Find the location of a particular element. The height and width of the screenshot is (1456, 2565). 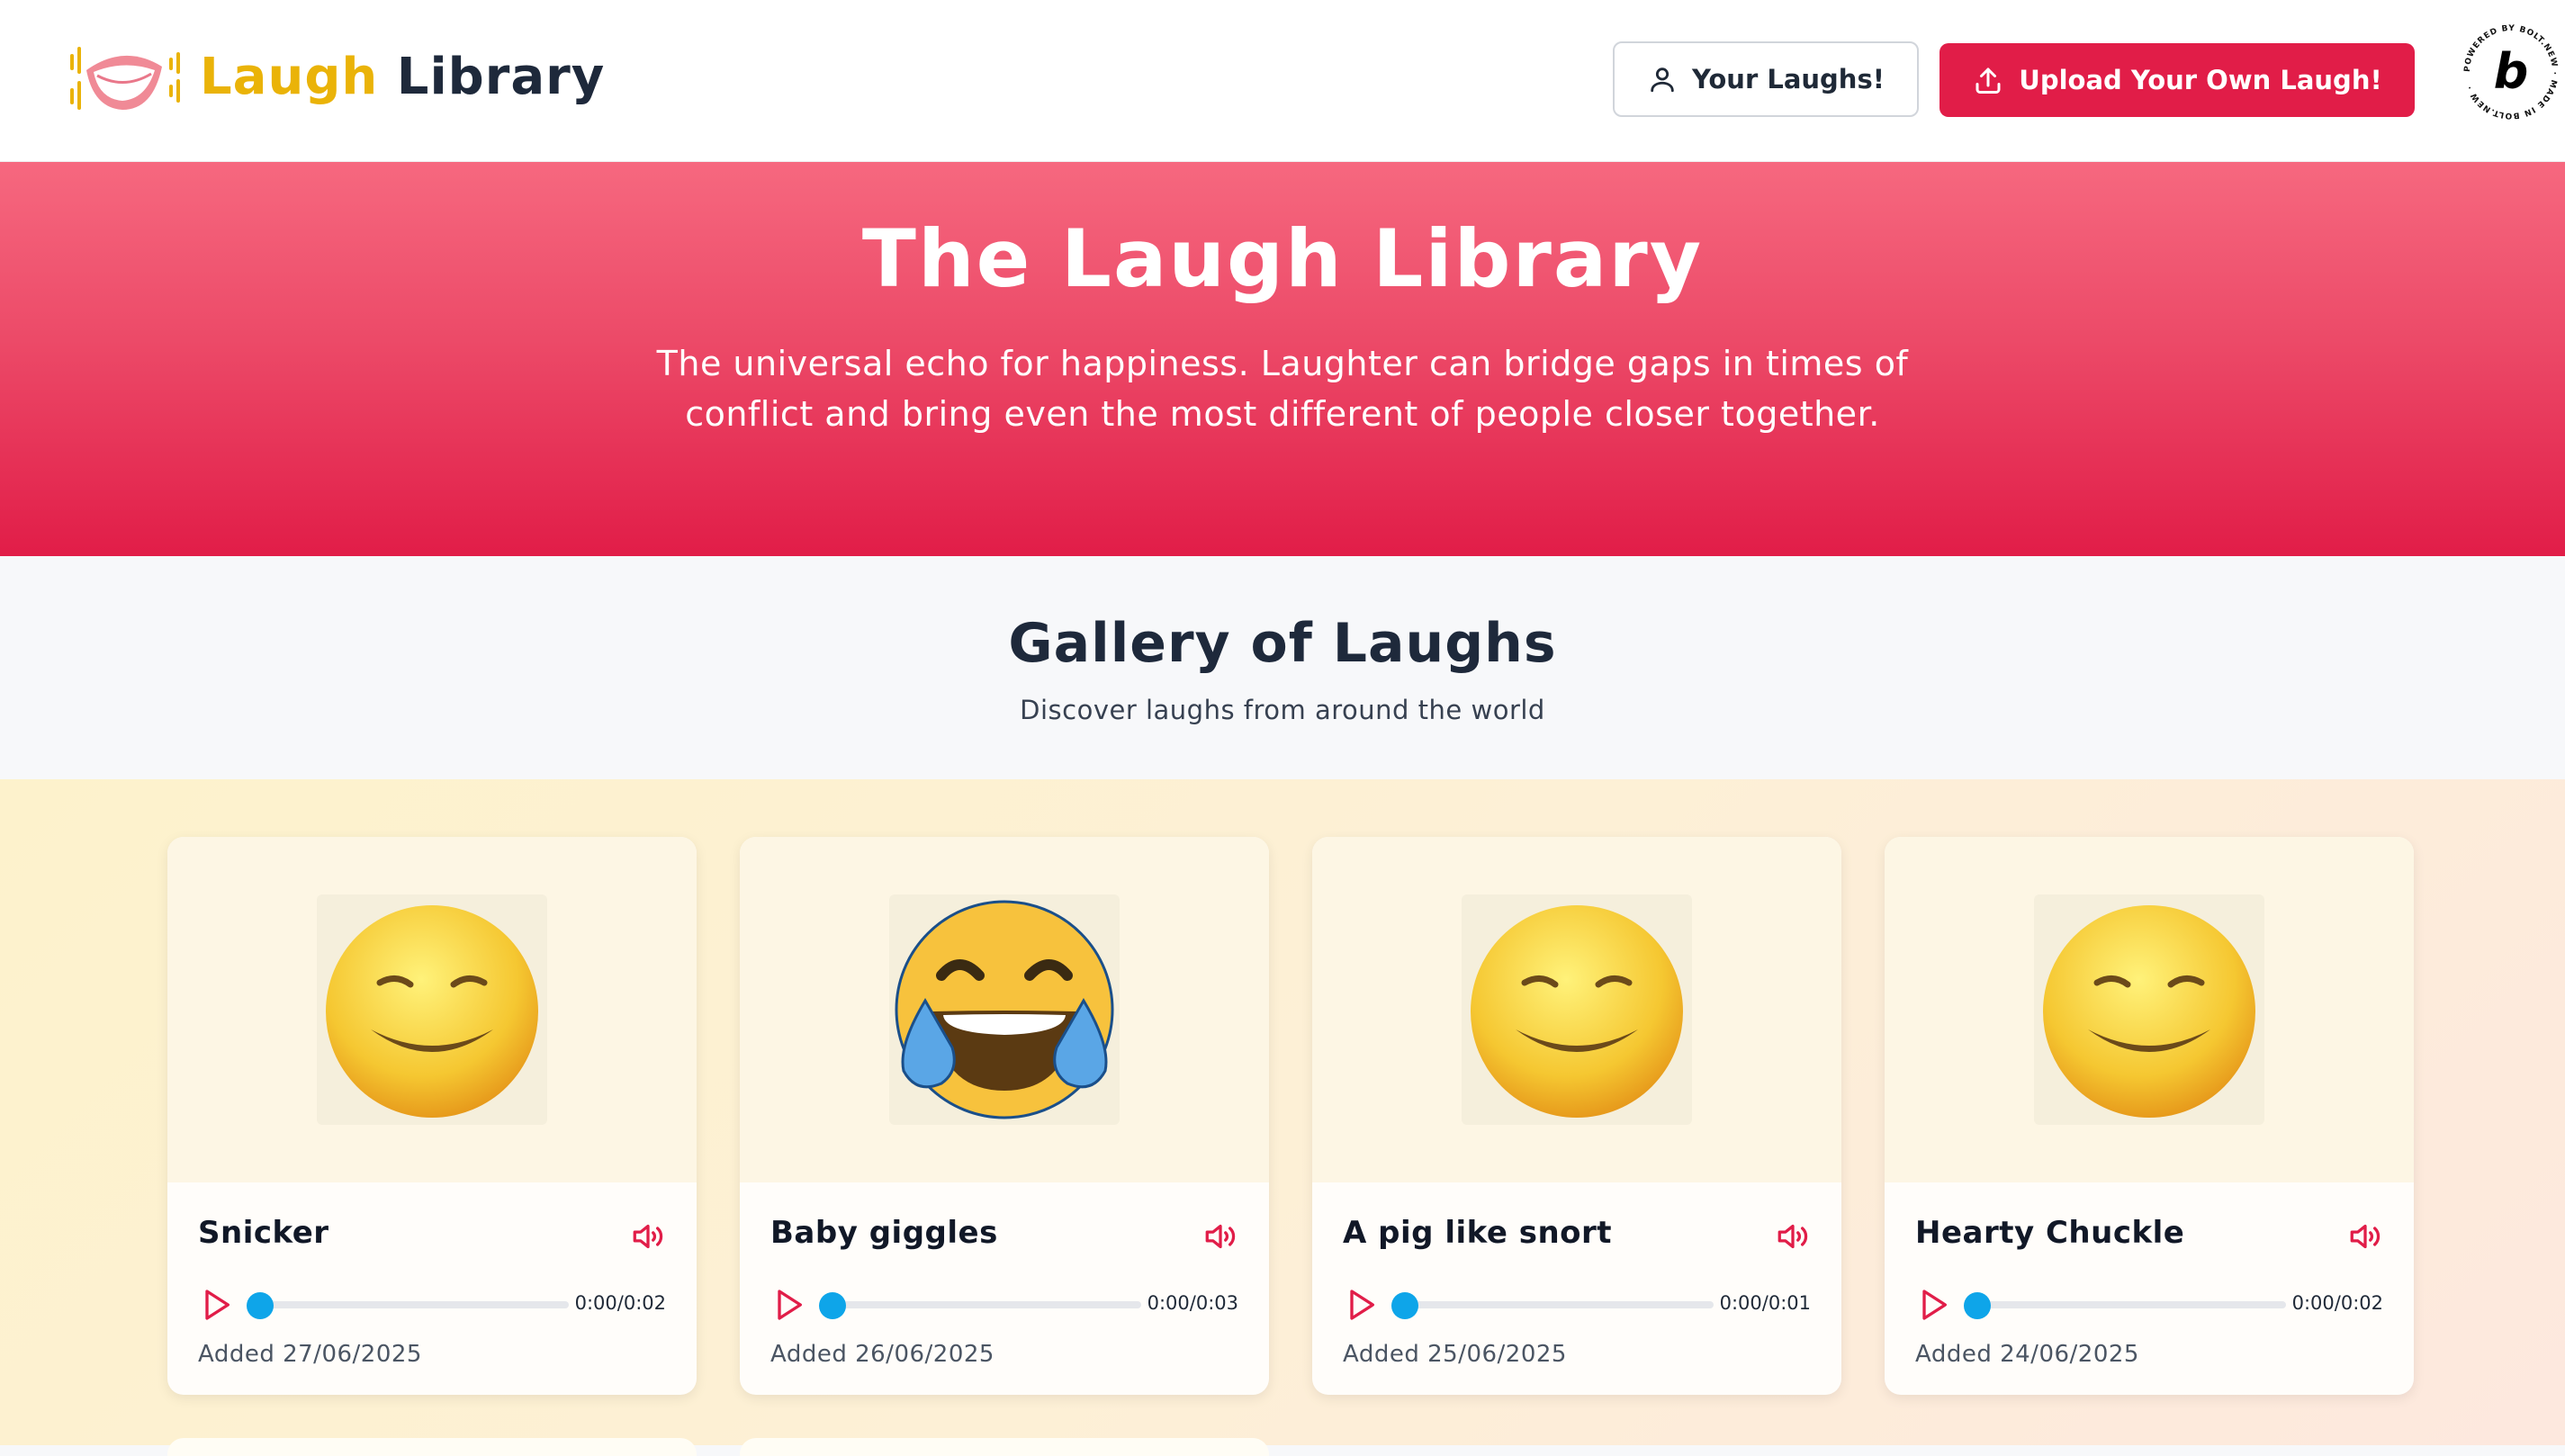

logo-word-laugh: Laugh is located at coordinates (289, 76).